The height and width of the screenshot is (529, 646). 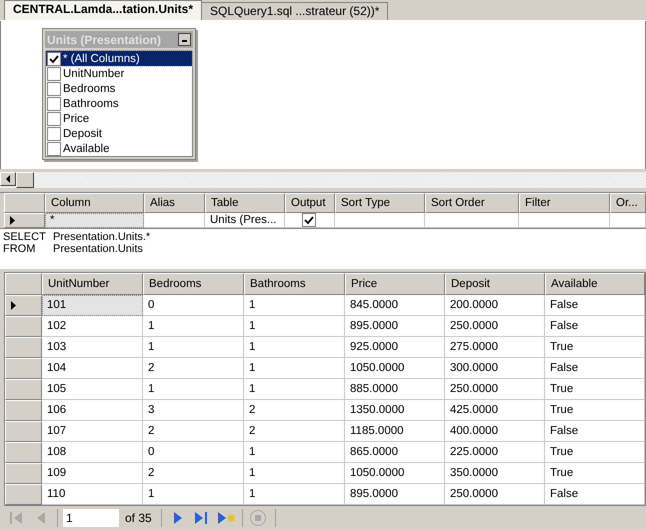 What do you see at coordinates (19, 249) in the screenshot?
I see `sql-keyword: FROM` at bounding box center [19, 249].